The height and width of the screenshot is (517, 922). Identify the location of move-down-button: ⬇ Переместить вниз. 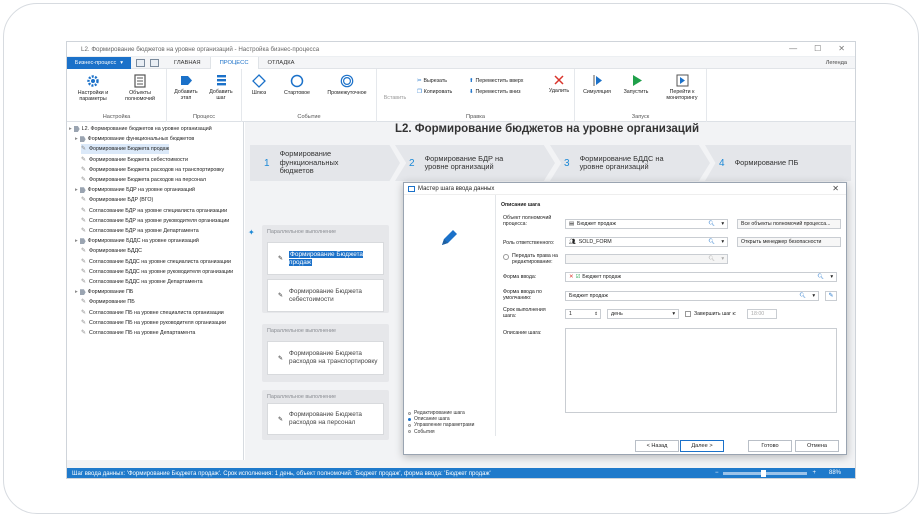
(495, 92).